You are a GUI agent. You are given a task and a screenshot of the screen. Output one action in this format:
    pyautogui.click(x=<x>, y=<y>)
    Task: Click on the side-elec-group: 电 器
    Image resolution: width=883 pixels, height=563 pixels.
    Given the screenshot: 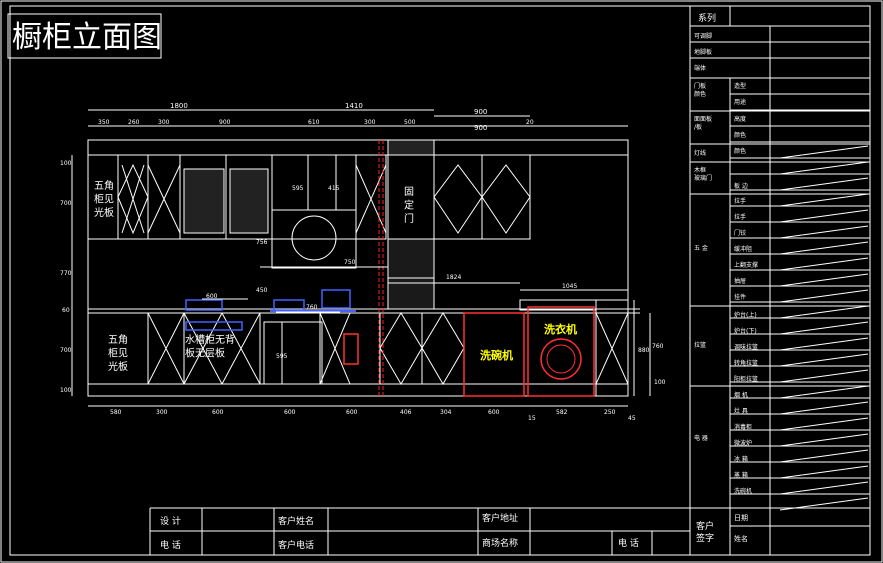 What is the action you would take?
    pyautogui.click(x=701, y=438)
    